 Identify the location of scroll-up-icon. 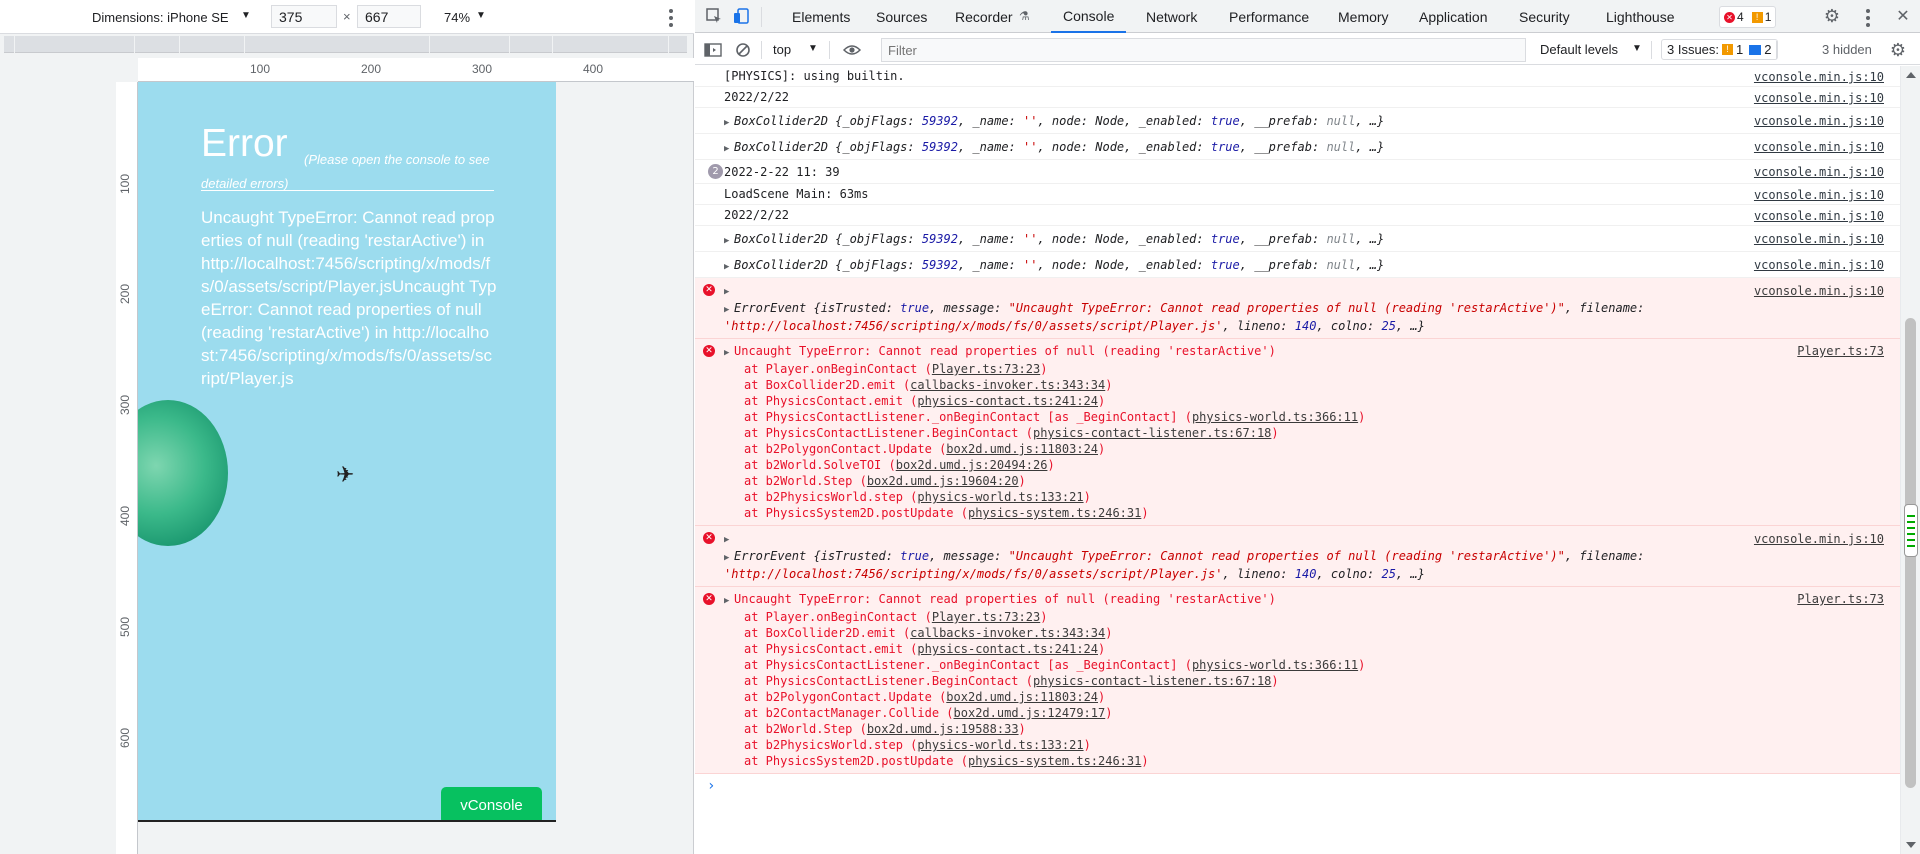
(1911, 75).